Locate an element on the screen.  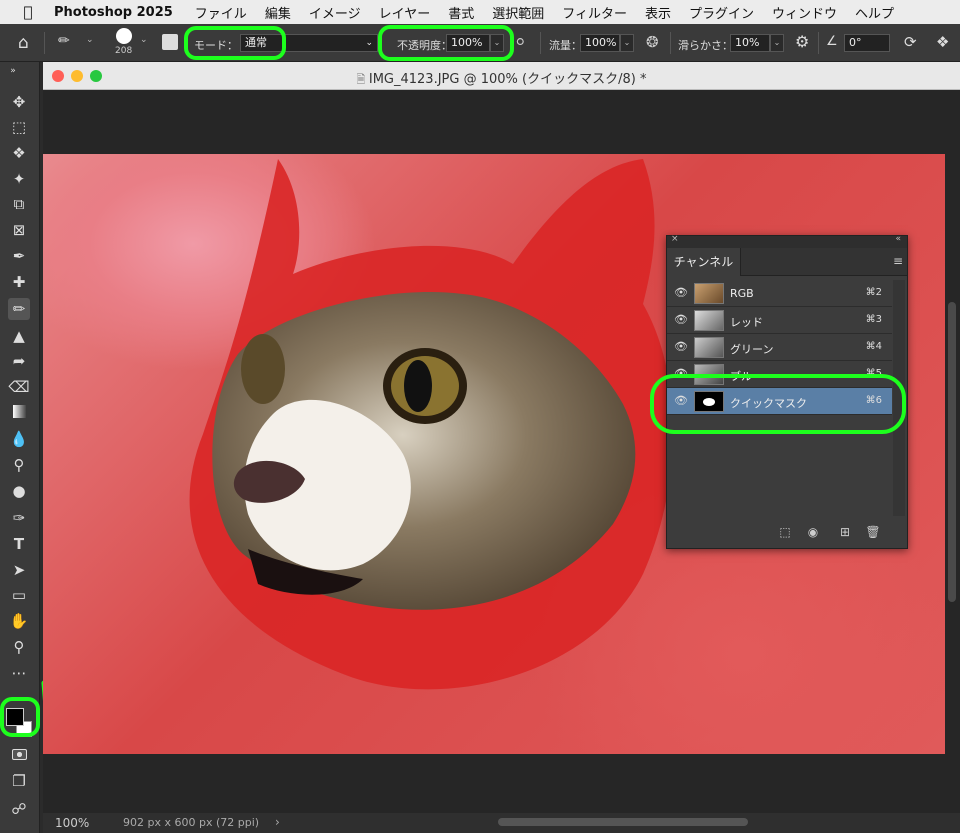
highlight-swatch is located at coordinates (20, 717).